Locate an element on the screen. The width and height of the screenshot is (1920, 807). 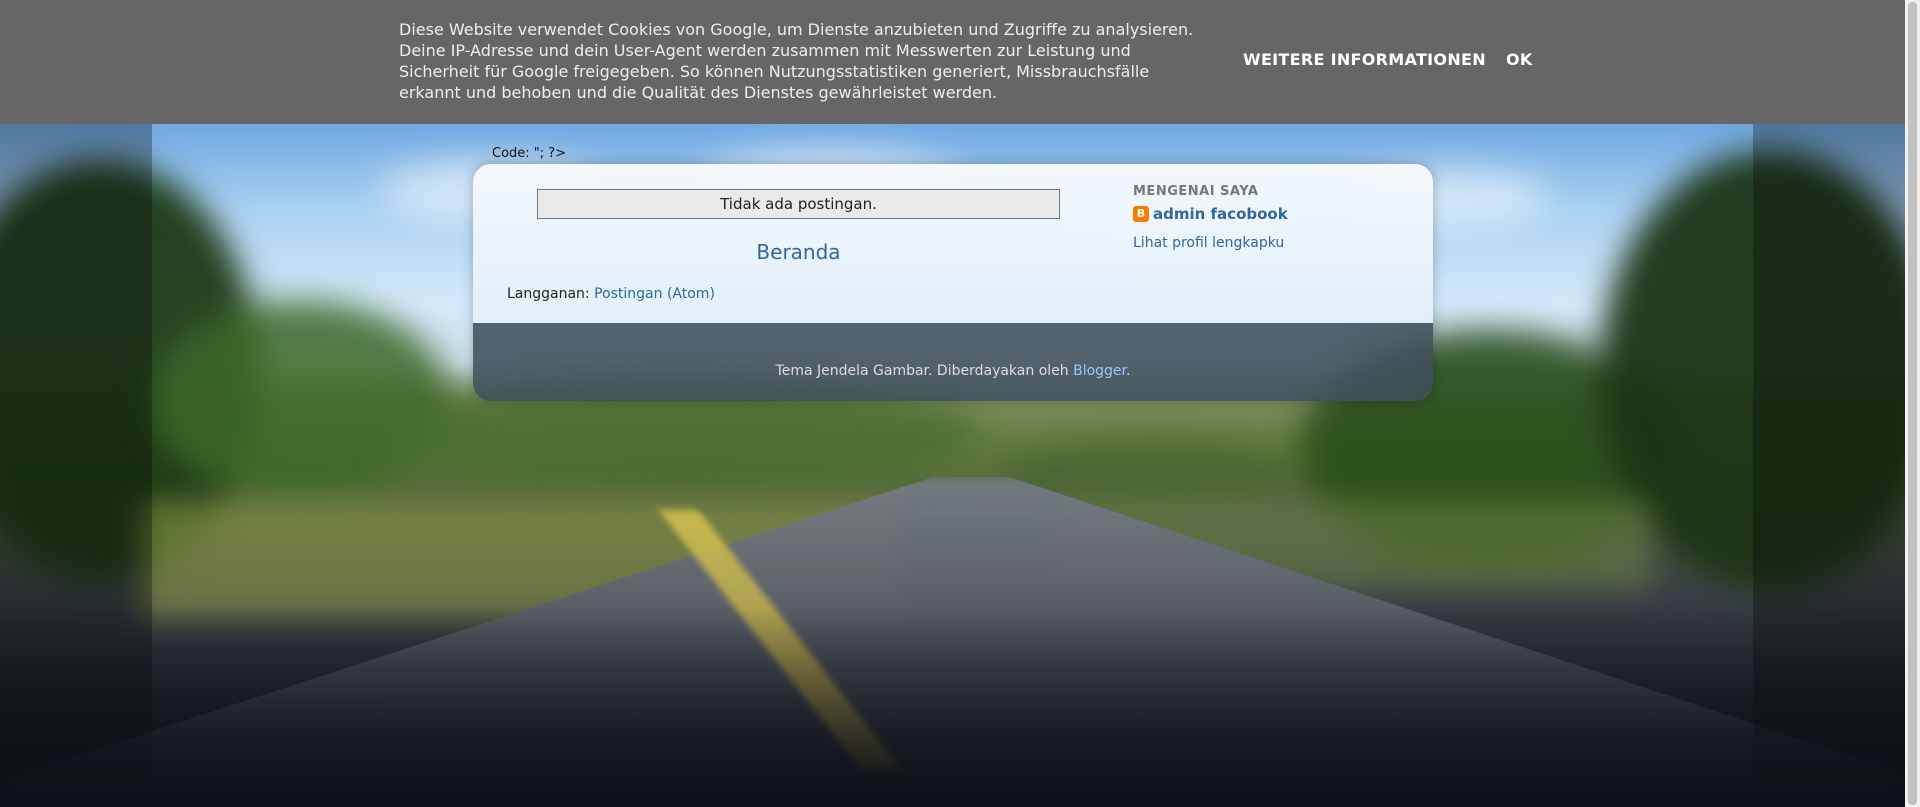
profile-name-link: admin facobook is located at coordinates (1220, 214).